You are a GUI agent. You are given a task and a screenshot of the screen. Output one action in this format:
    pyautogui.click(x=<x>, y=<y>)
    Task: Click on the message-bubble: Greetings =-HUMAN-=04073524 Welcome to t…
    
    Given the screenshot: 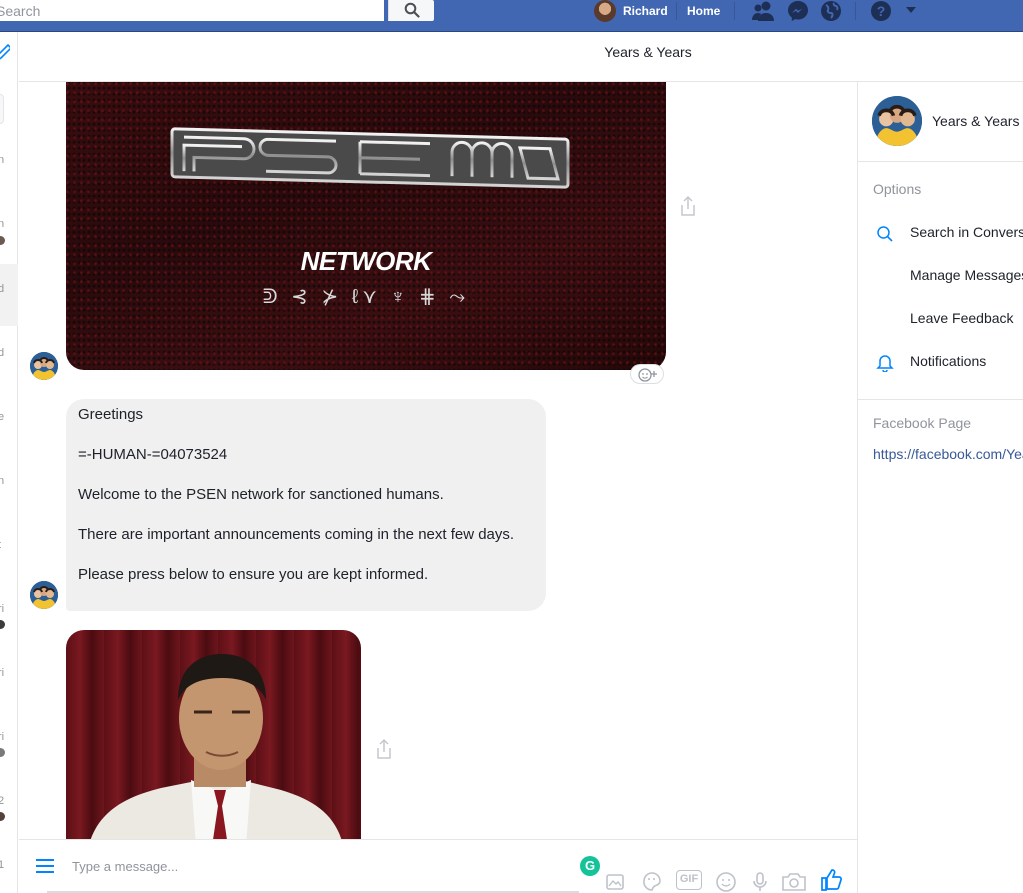 What is the action you would take?
    pyautogui.click(x=306, y=505)
    